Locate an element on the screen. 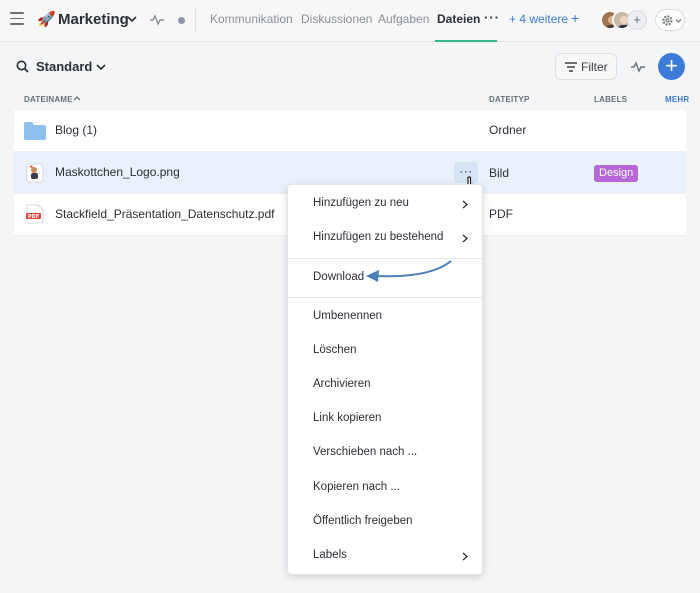 The width and height of the screenshot is (700, 593). tab-kommunikation: Kommunikation is located at coordinates (251, 19).